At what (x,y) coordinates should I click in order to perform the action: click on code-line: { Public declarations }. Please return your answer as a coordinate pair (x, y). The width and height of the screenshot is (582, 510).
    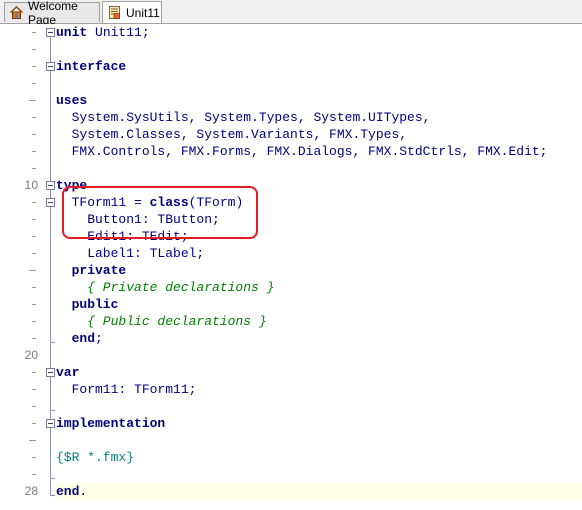
    Looking at the image, I should click on (319, 321).